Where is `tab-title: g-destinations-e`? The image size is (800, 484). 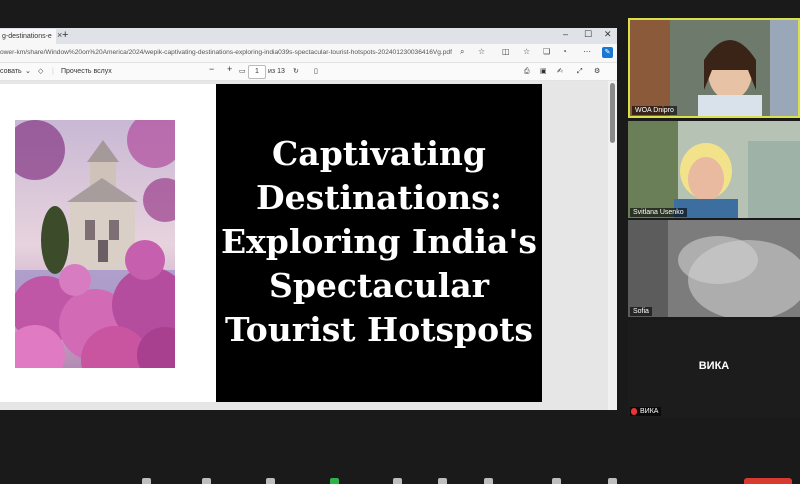 tab-title: g-destinations-e is located at coordinates (27, 36).